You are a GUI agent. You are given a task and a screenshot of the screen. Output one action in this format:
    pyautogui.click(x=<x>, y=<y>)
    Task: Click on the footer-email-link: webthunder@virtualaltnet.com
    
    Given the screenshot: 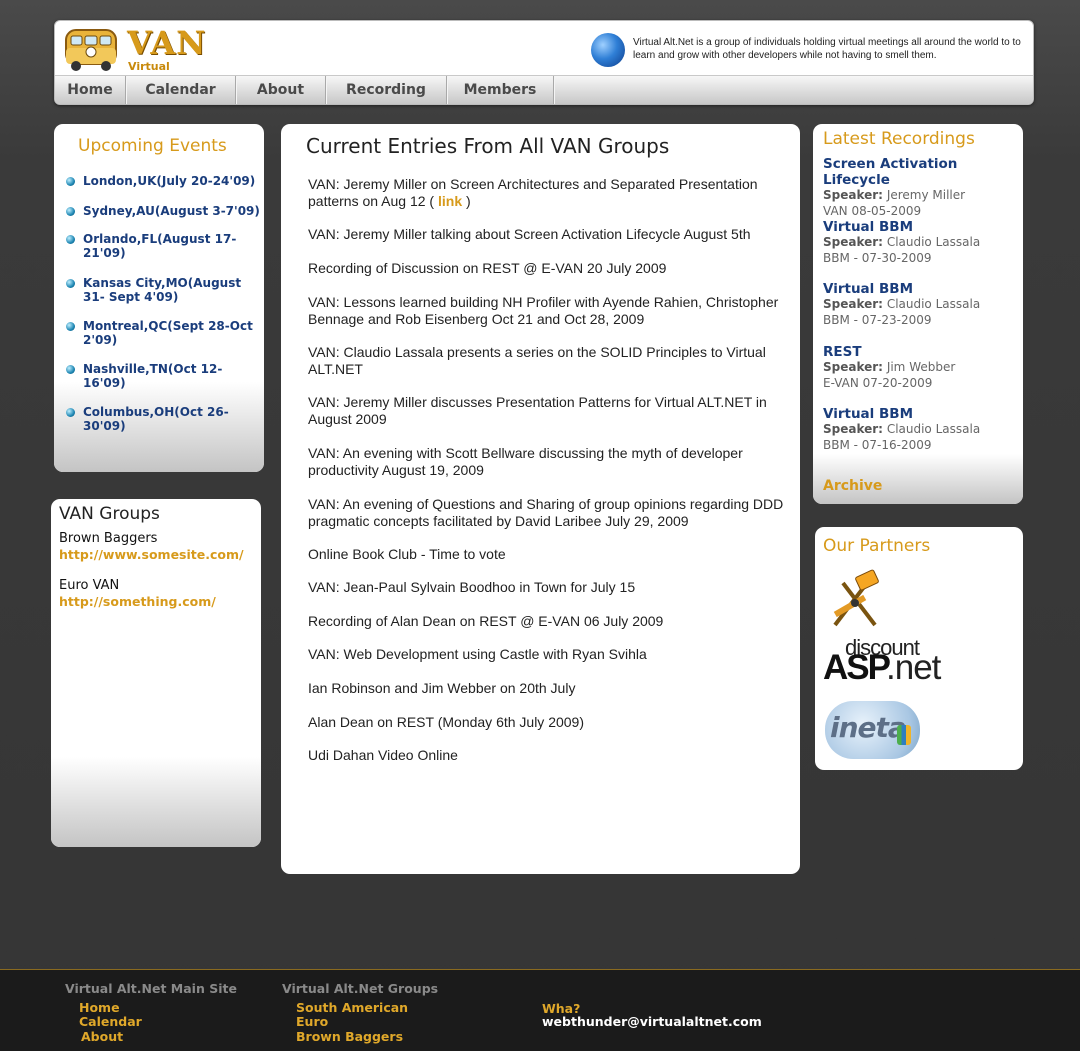 What is the action you would take?
    pyautogui.click(x=652, y=1021)
    